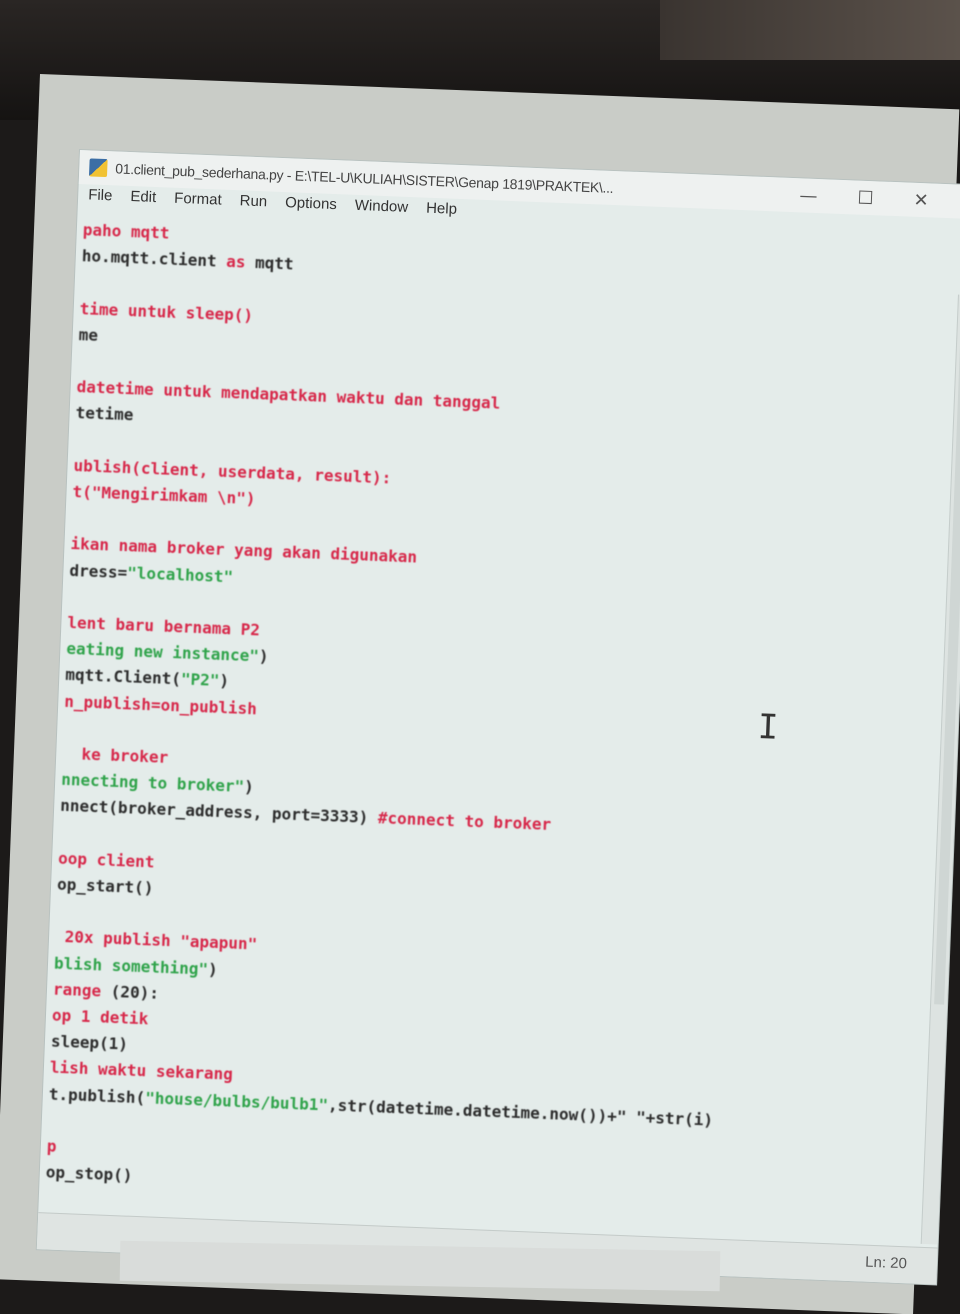  I want to click on keyword-token: 20x publish "apapun", so click(156, 940).